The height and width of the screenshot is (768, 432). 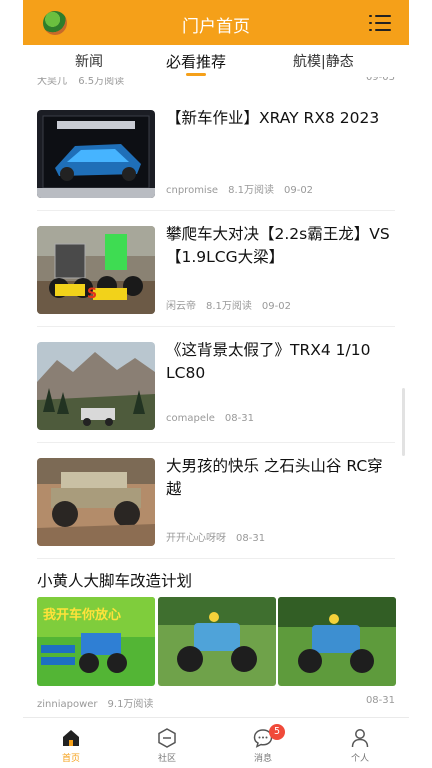 What do you see at coordinates (337, 641) in the screenshot?
I see `blue-bigfoot-lawn-image` at bounding box center [337, 641].